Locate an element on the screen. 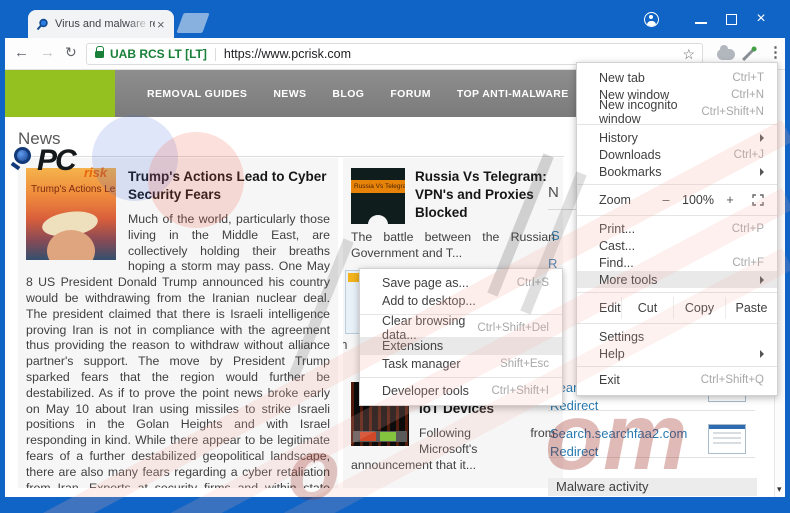 The height and width of the screenshot is (513, 790). menu-item-print: Print... Ctrl+P is located at coordinates (677, 228).